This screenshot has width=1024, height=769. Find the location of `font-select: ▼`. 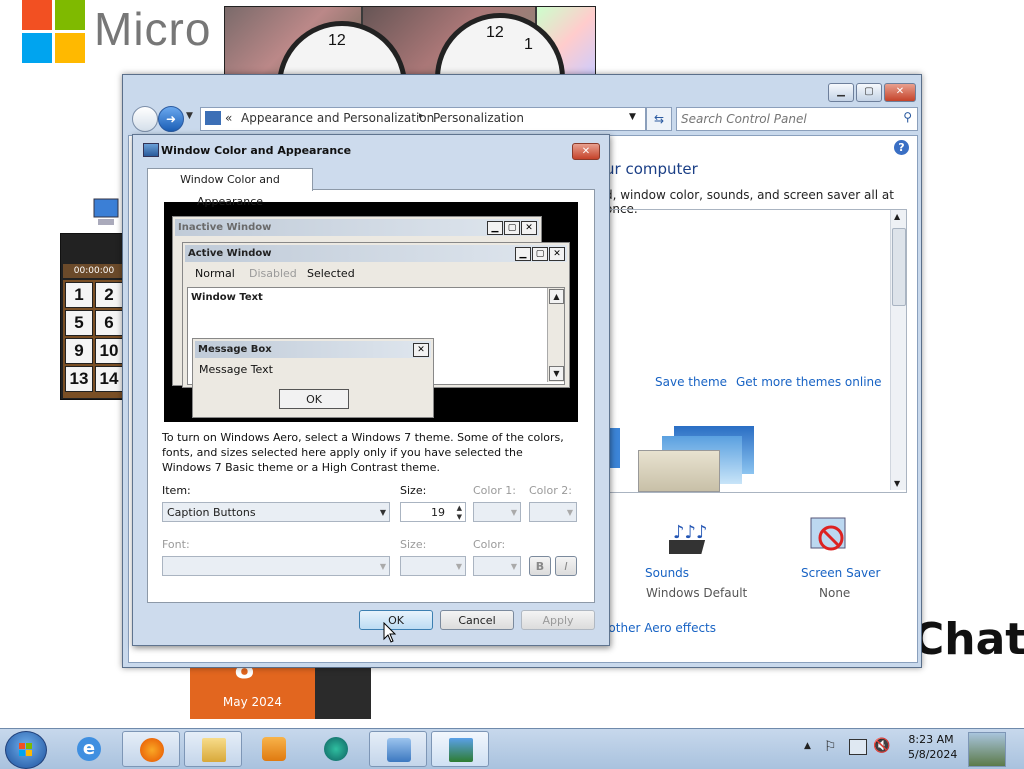

font-select: ▼ is located at coordinates (276, 566).